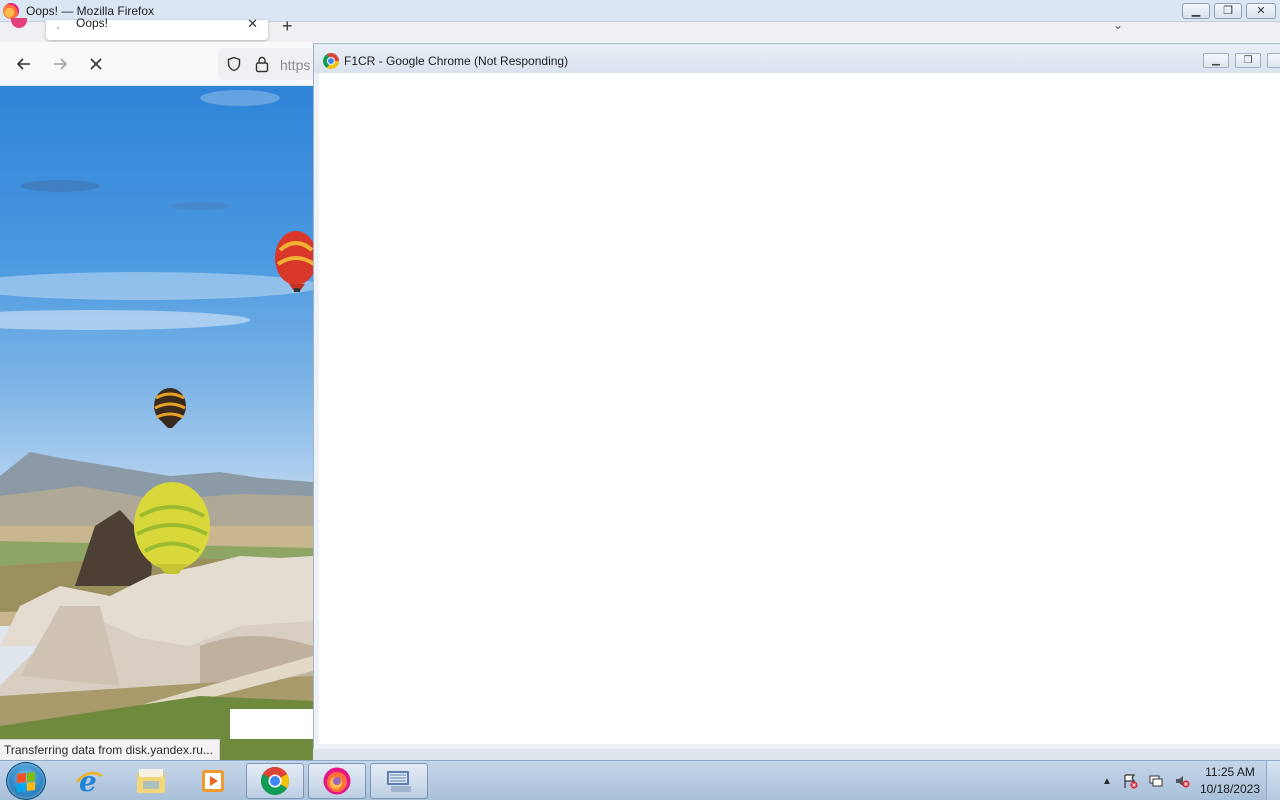 Image resolution: width=1280 pixels, height=800 pixels. What do you see at coordinates (456, 61) in the screenshot?
I see `chrome-window-title: F1CR - Google Chrome (Not Responding)` at bounding box center [456, 61].